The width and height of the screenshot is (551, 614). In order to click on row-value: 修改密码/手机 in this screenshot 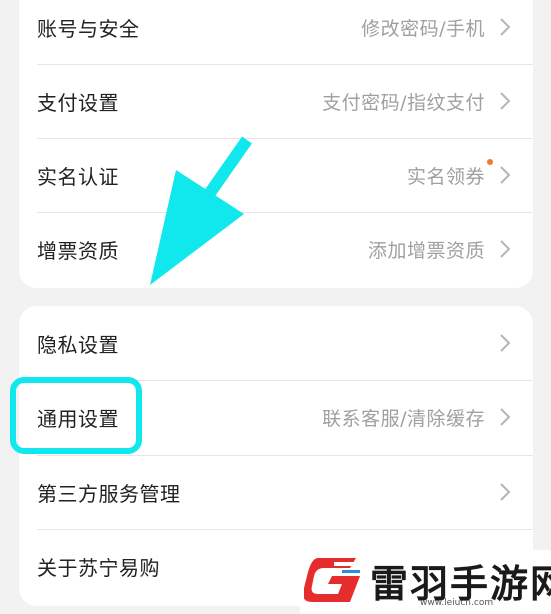, I will do `click(423, 28)`.